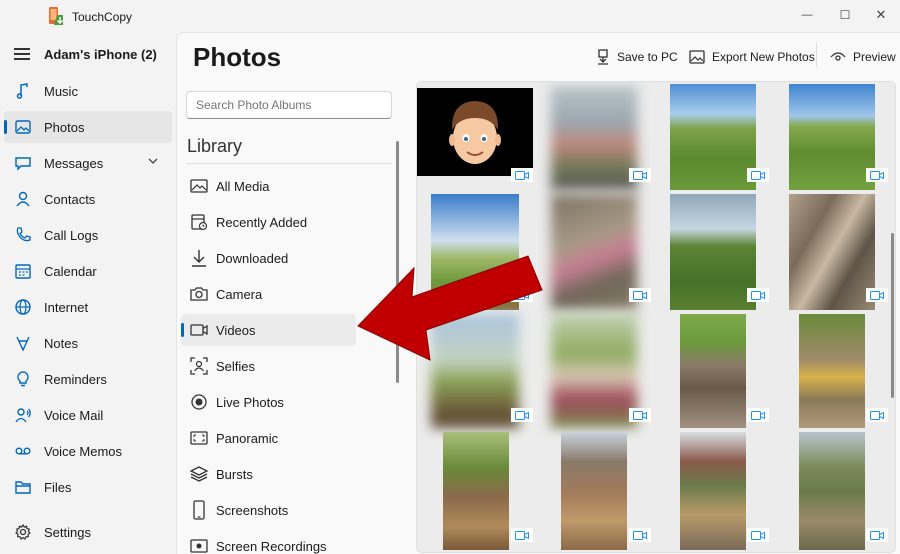  Describe the element at coordinates (23, 271) in the screenshot. I see `calendar-icon` at that location.